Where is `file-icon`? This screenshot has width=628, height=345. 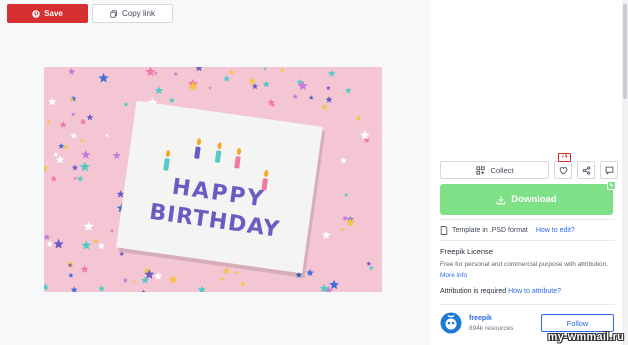
file-icon is located at coordinates (444, 230).